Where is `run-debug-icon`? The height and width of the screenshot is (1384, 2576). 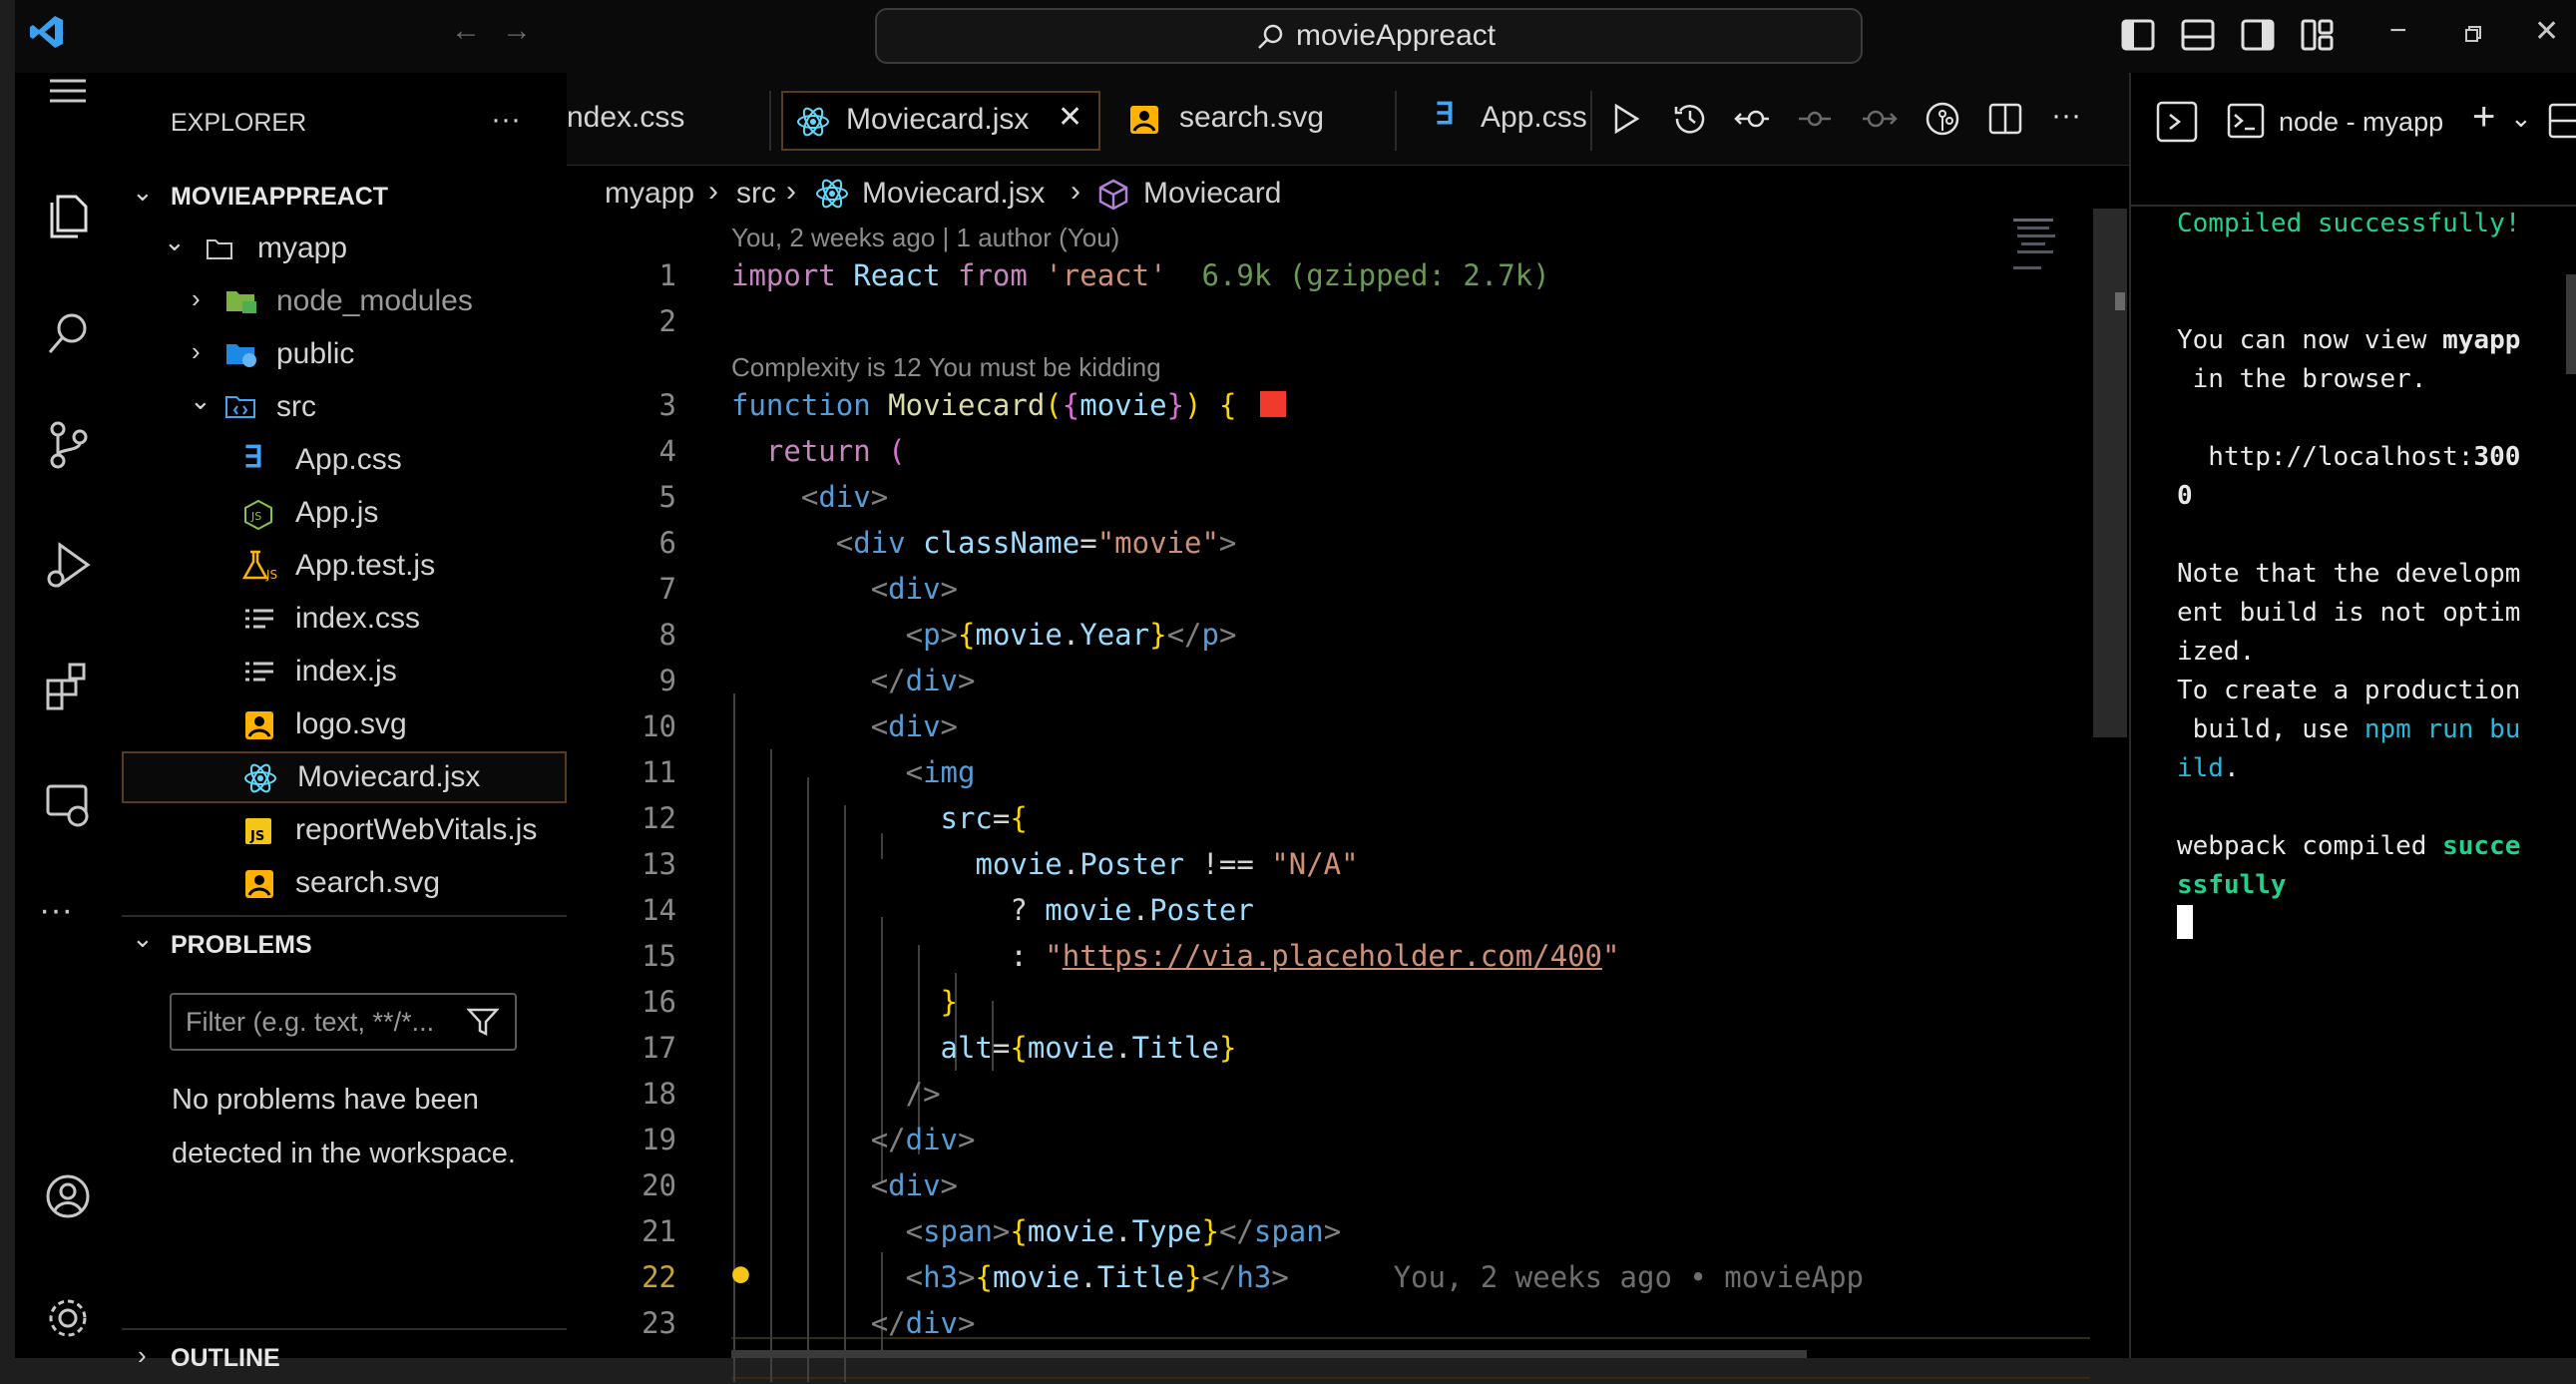
run-debug-icon is located at coordinates (68, 565).